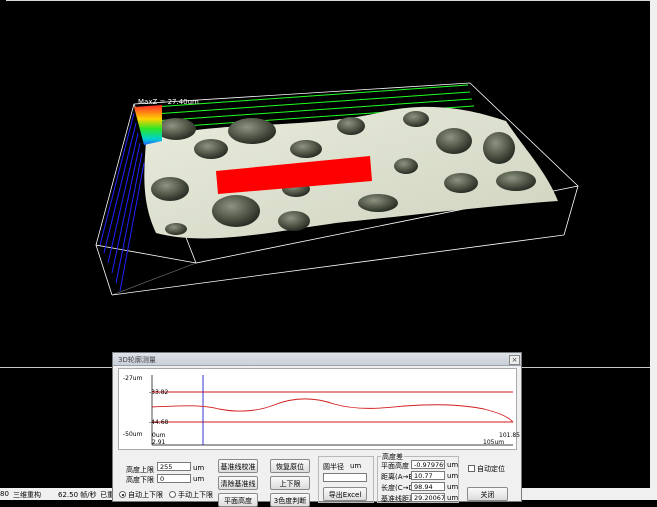 The image size is (657, 507). What do you see at coordinates (509, 435) in the screenshot?
I see `x-end-value: 101.85` at bounding box center [509, 435].